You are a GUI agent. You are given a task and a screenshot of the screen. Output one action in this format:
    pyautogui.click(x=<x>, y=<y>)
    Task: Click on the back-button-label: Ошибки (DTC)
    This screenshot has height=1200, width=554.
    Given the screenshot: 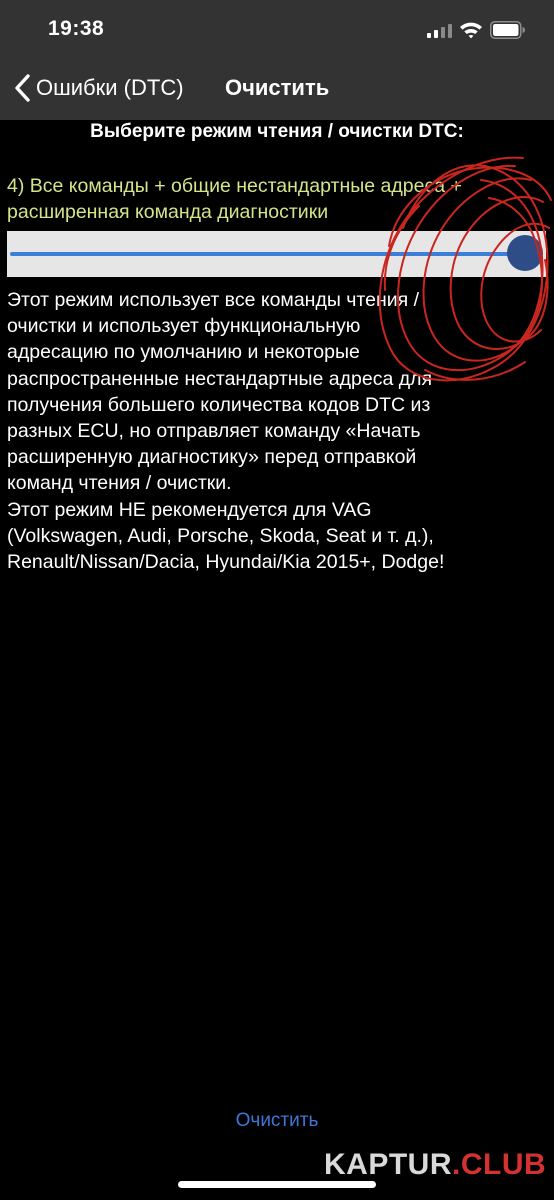 What is the action you would take?
    pyautogui.click(x=110, y=87)
    